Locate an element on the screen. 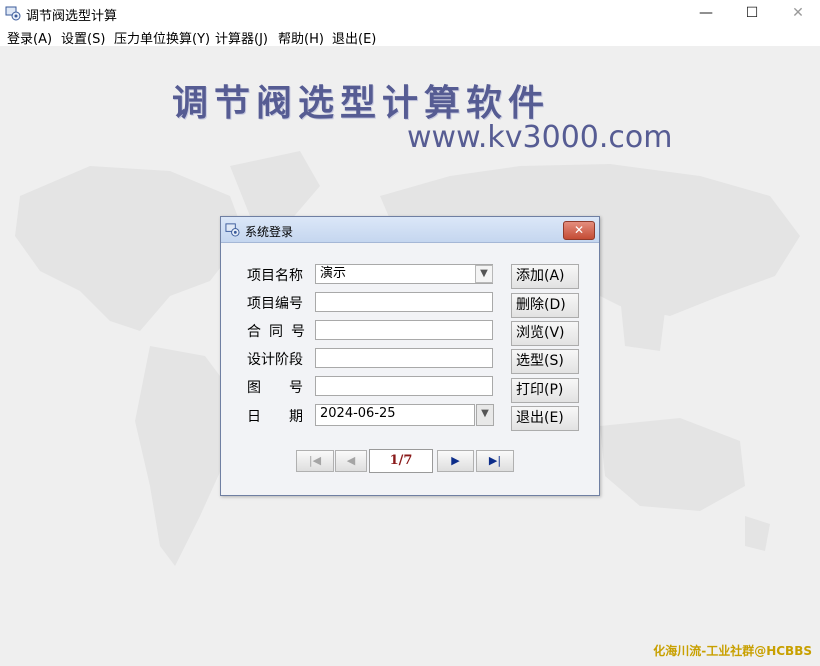 The width and height of the screenshot is (820, 666). menu-help: 帮助(H) is located at coordinates (301, 37).